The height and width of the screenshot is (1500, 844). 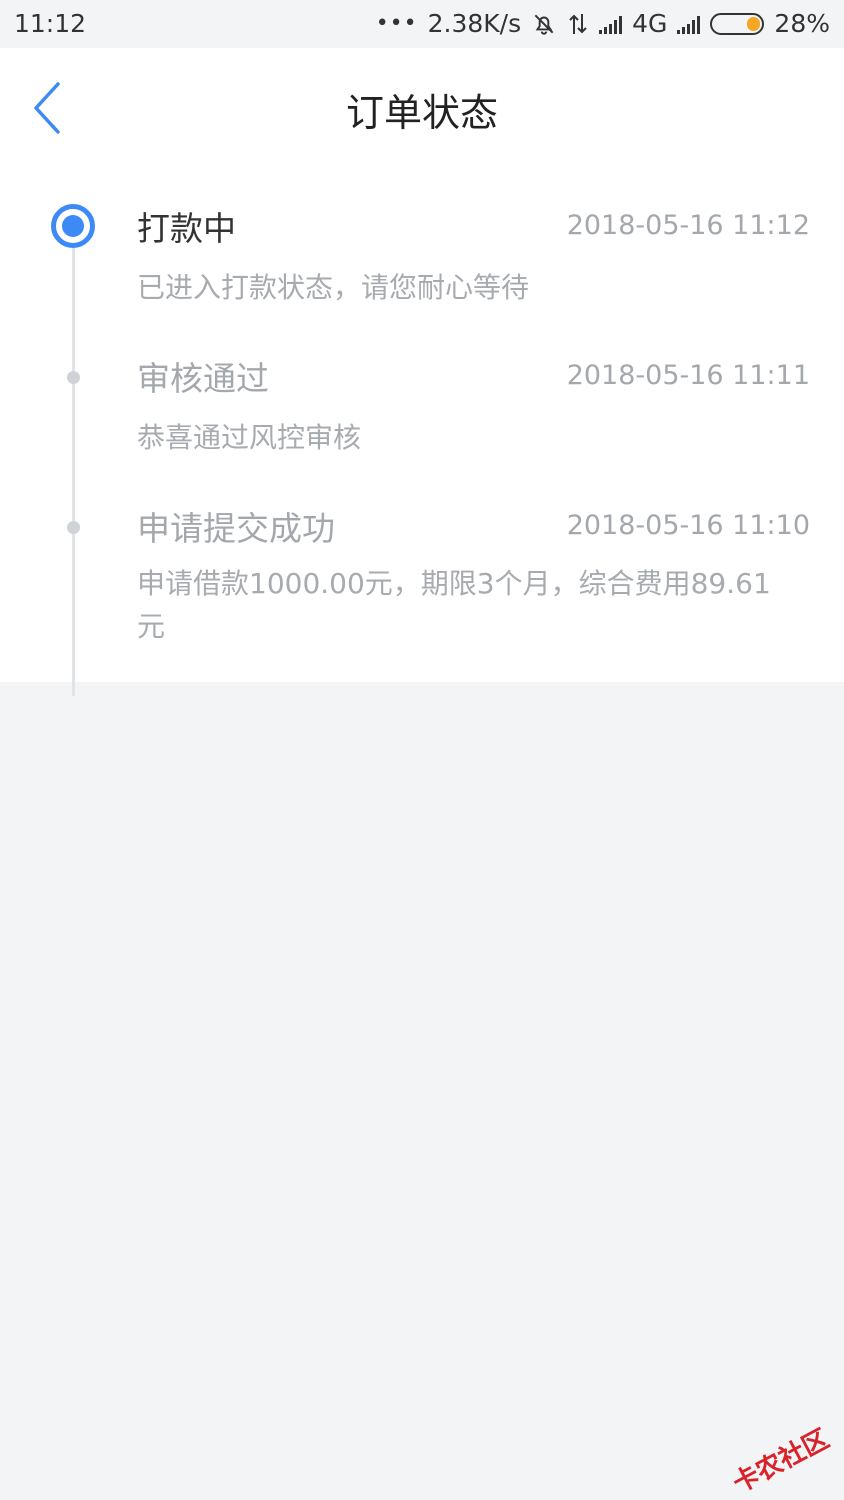 What do you see at coordinates (203, 378) in the screenshot?
I see `step-name: 审核通过` at bounding box center [203, 378].